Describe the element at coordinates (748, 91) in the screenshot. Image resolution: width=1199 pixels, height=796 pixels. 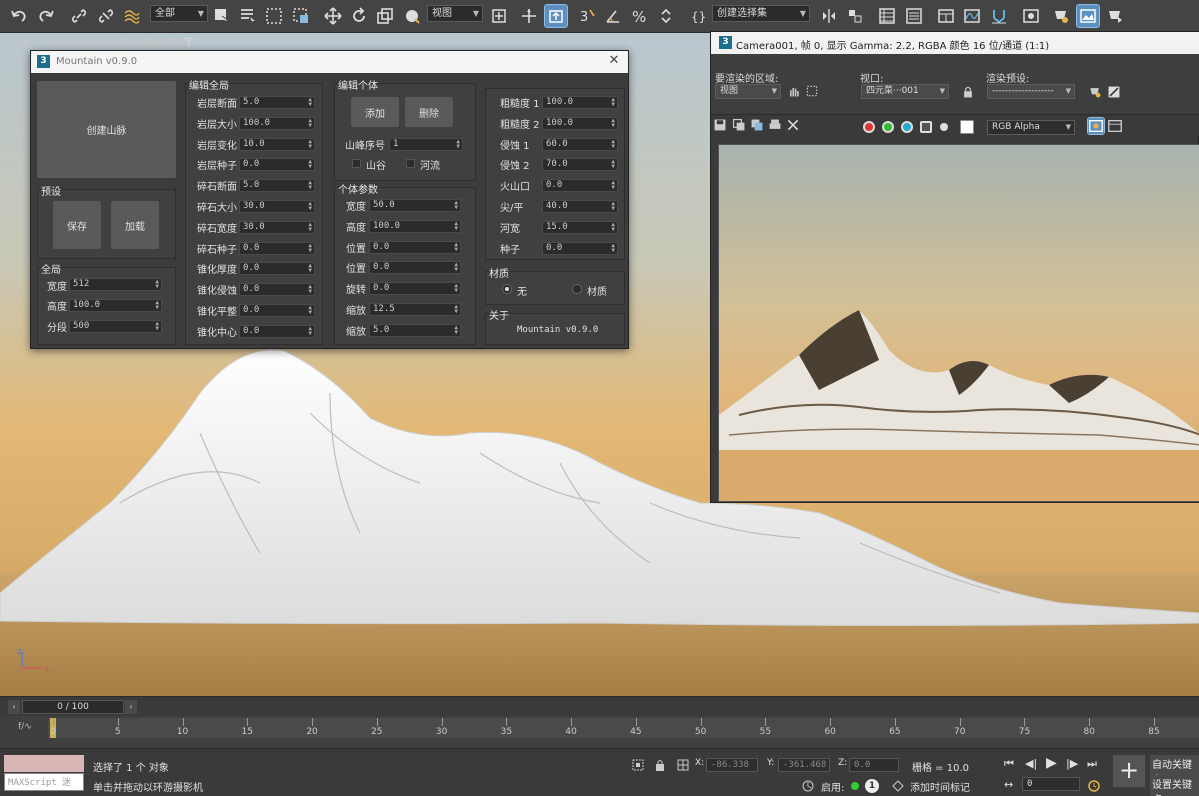
I see `render-area-dropdown: 视图 ▼` at that location.